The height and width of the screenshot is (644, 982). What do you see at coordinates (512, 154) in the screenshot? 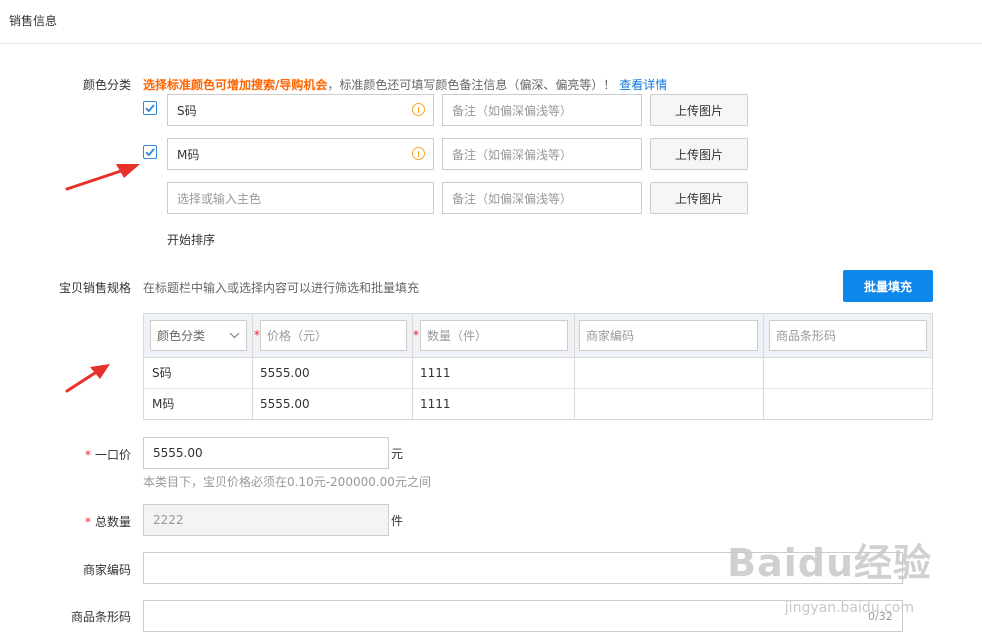
I see `note-input-m-placeholder: 备注（如偏深偏浅等）` at bounding box center [512, 154].